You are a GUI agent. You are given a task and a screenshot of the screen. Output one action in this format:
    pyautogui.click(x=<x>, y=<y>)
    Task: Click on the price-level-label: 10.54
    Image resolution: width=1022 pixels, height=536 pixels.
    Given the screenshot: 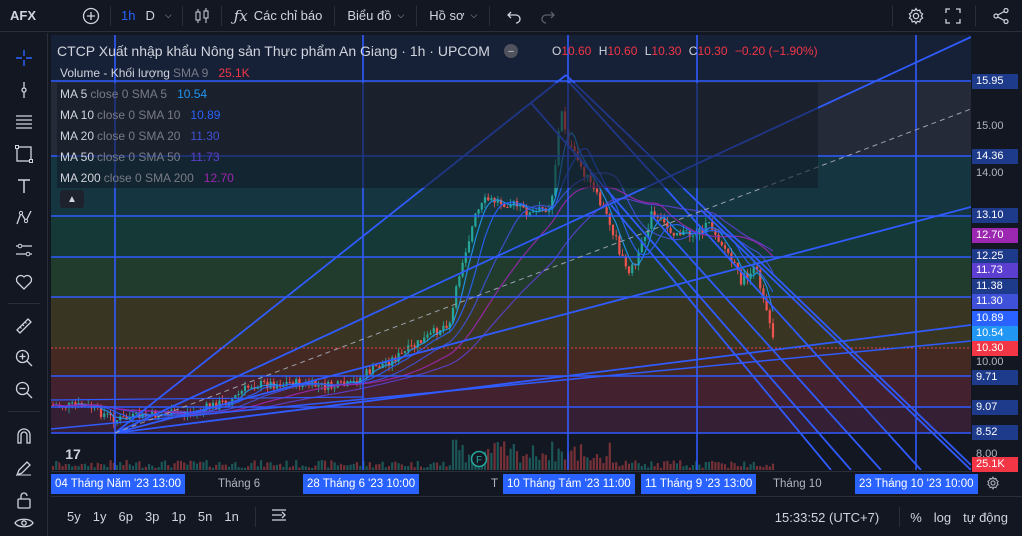 What is the action you would take?
    pyautogui.click(x=995, y=333)
    